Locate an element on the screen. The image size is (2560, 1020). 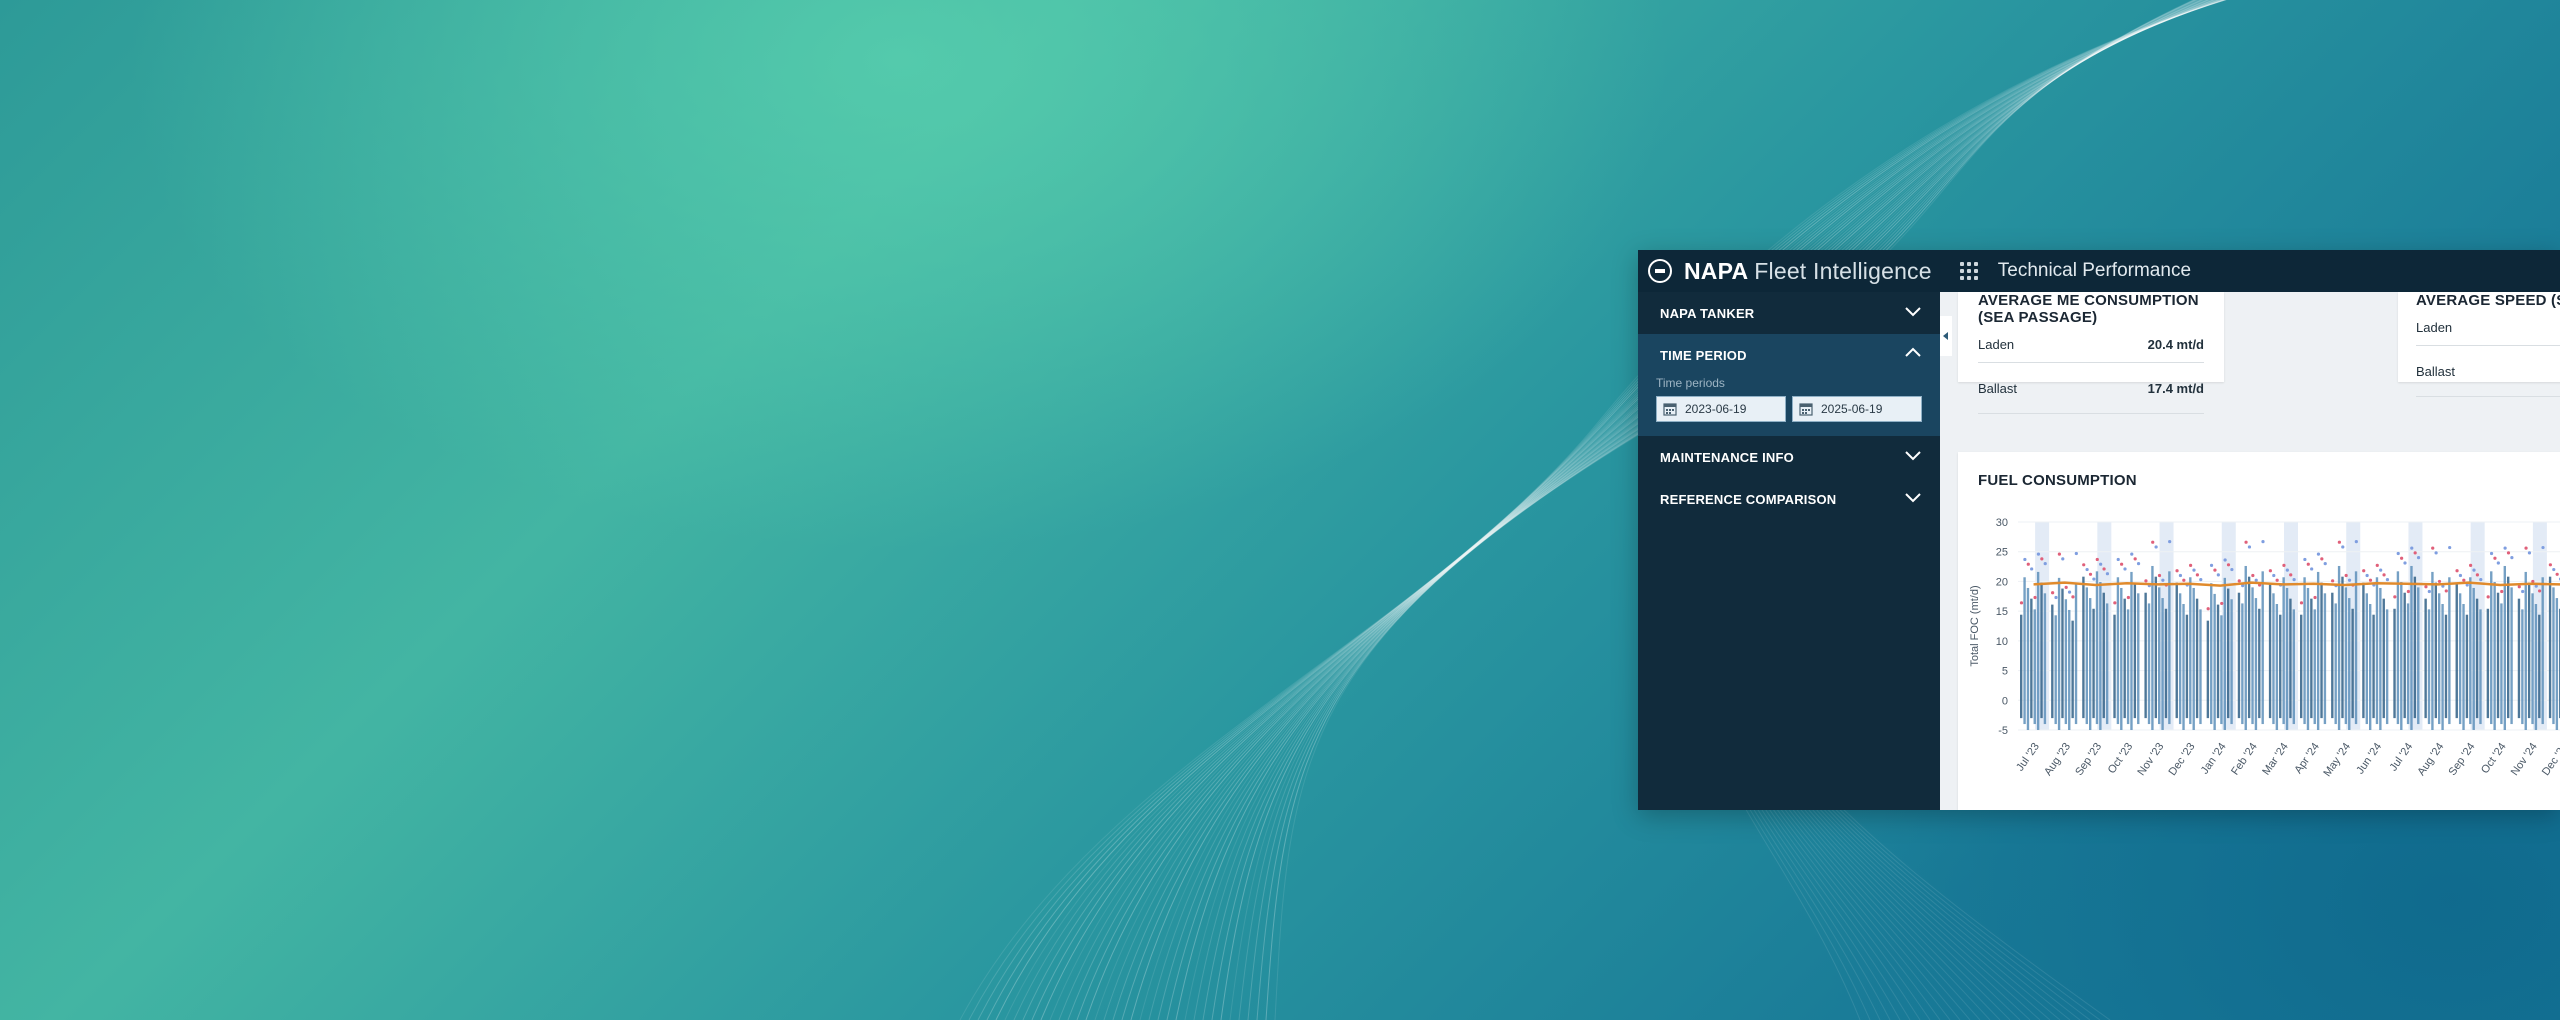
y-tick-label: 0 is located at coordinates (2005, 701).